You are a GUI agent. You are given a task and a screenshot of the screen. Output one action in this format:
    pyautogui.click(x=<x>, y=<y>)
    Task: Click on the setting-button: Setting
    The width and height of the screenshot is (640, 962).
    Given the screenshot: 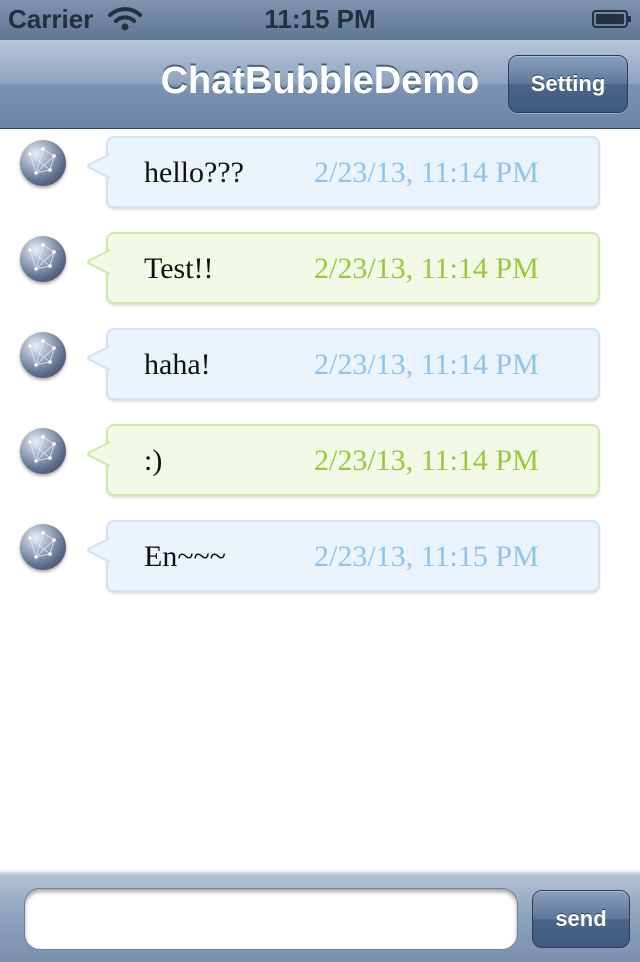 What is the action you would take?
    pyautogui.click(x=568, y=84)
    